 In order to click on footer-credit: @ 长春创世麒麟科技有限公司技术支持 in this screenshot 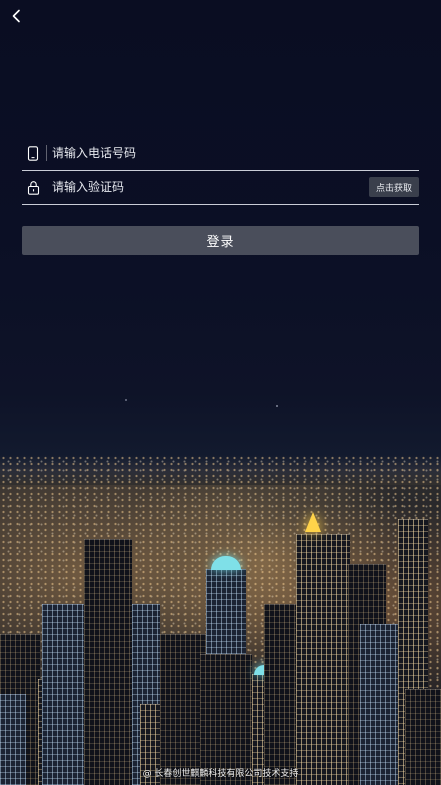, I will do `click(220, 774)`.